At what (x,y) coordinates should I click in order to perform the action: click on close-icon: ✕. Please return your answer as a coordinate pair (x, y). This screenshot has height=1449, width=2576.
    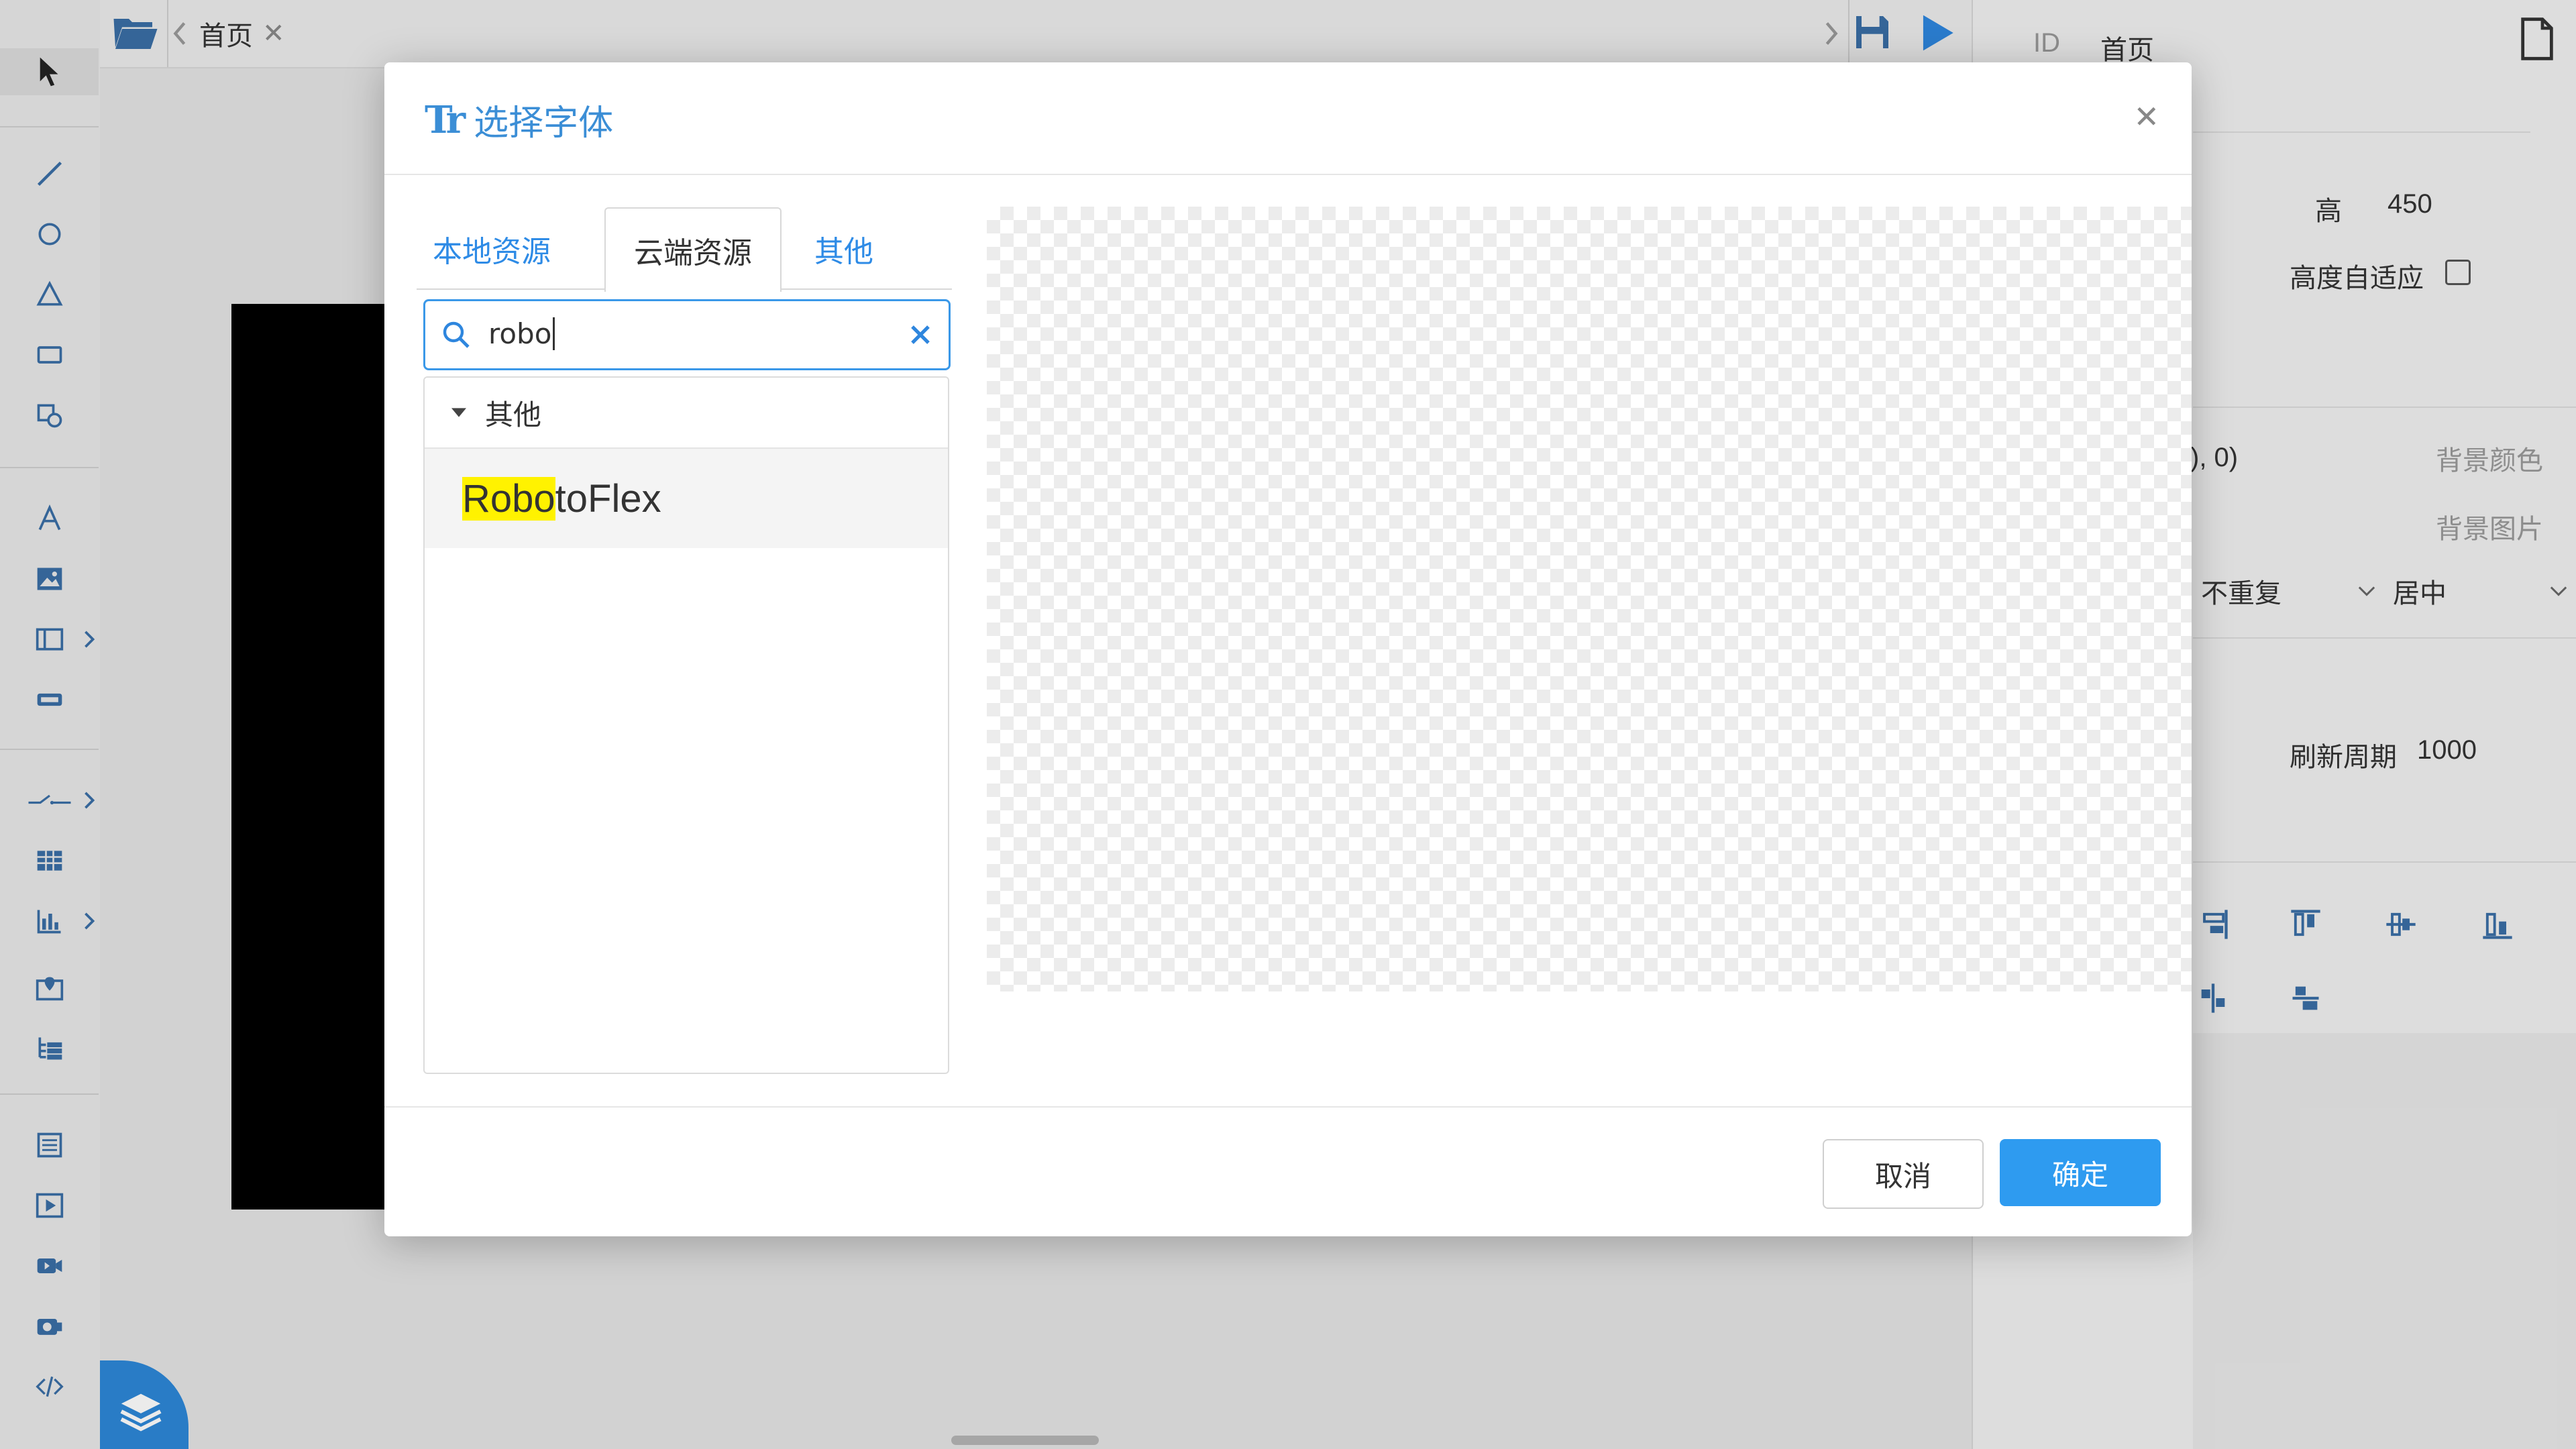
    Looking at the image, I should click on (2146, 117).